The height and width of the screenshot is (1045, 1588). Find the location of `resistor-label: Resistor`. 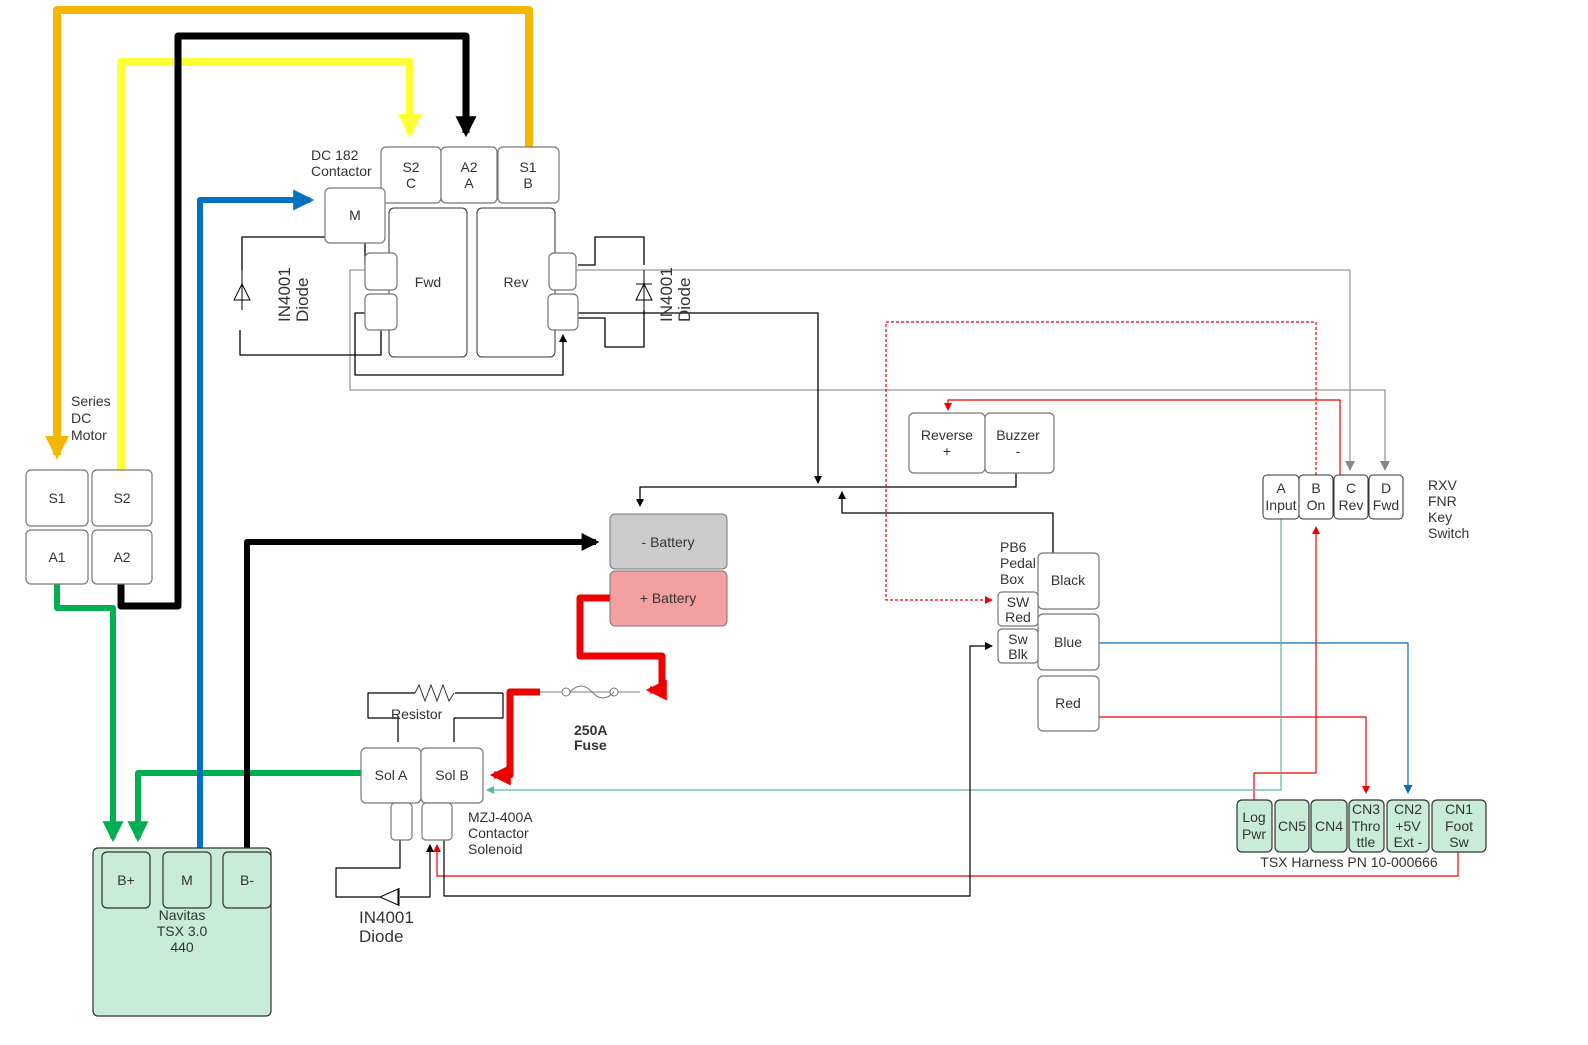

resistor-label: Resistor is located at coordinates (417, 714).